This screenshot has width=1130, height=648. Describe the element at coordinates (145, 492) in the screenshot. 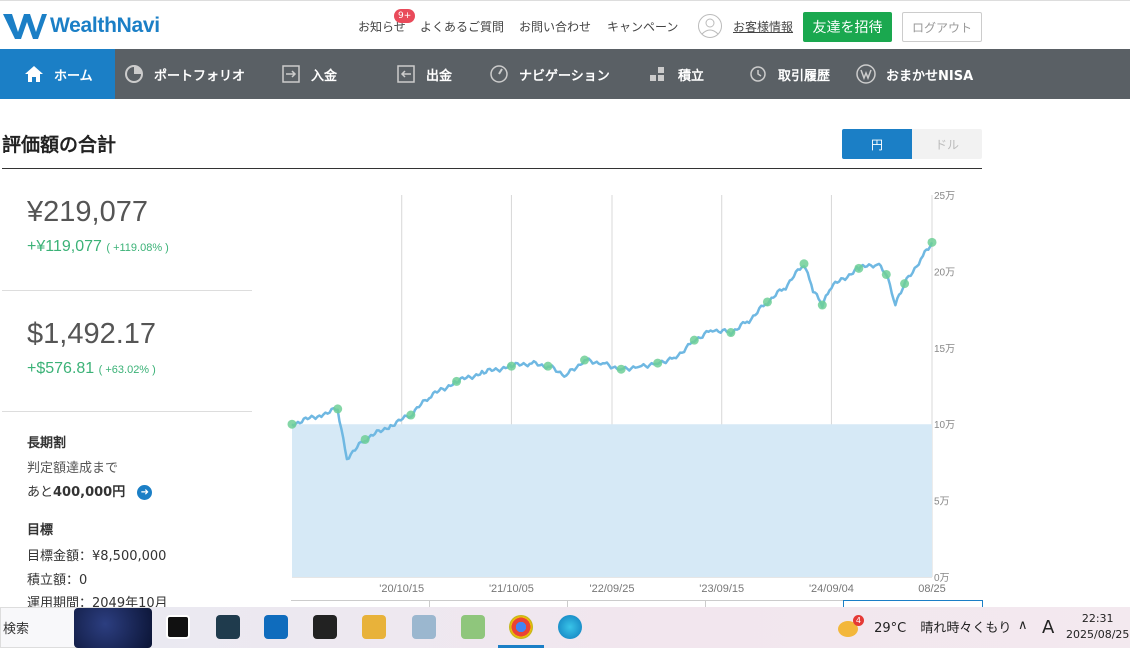

I see `arrow-right-icon: ➜` at that location.